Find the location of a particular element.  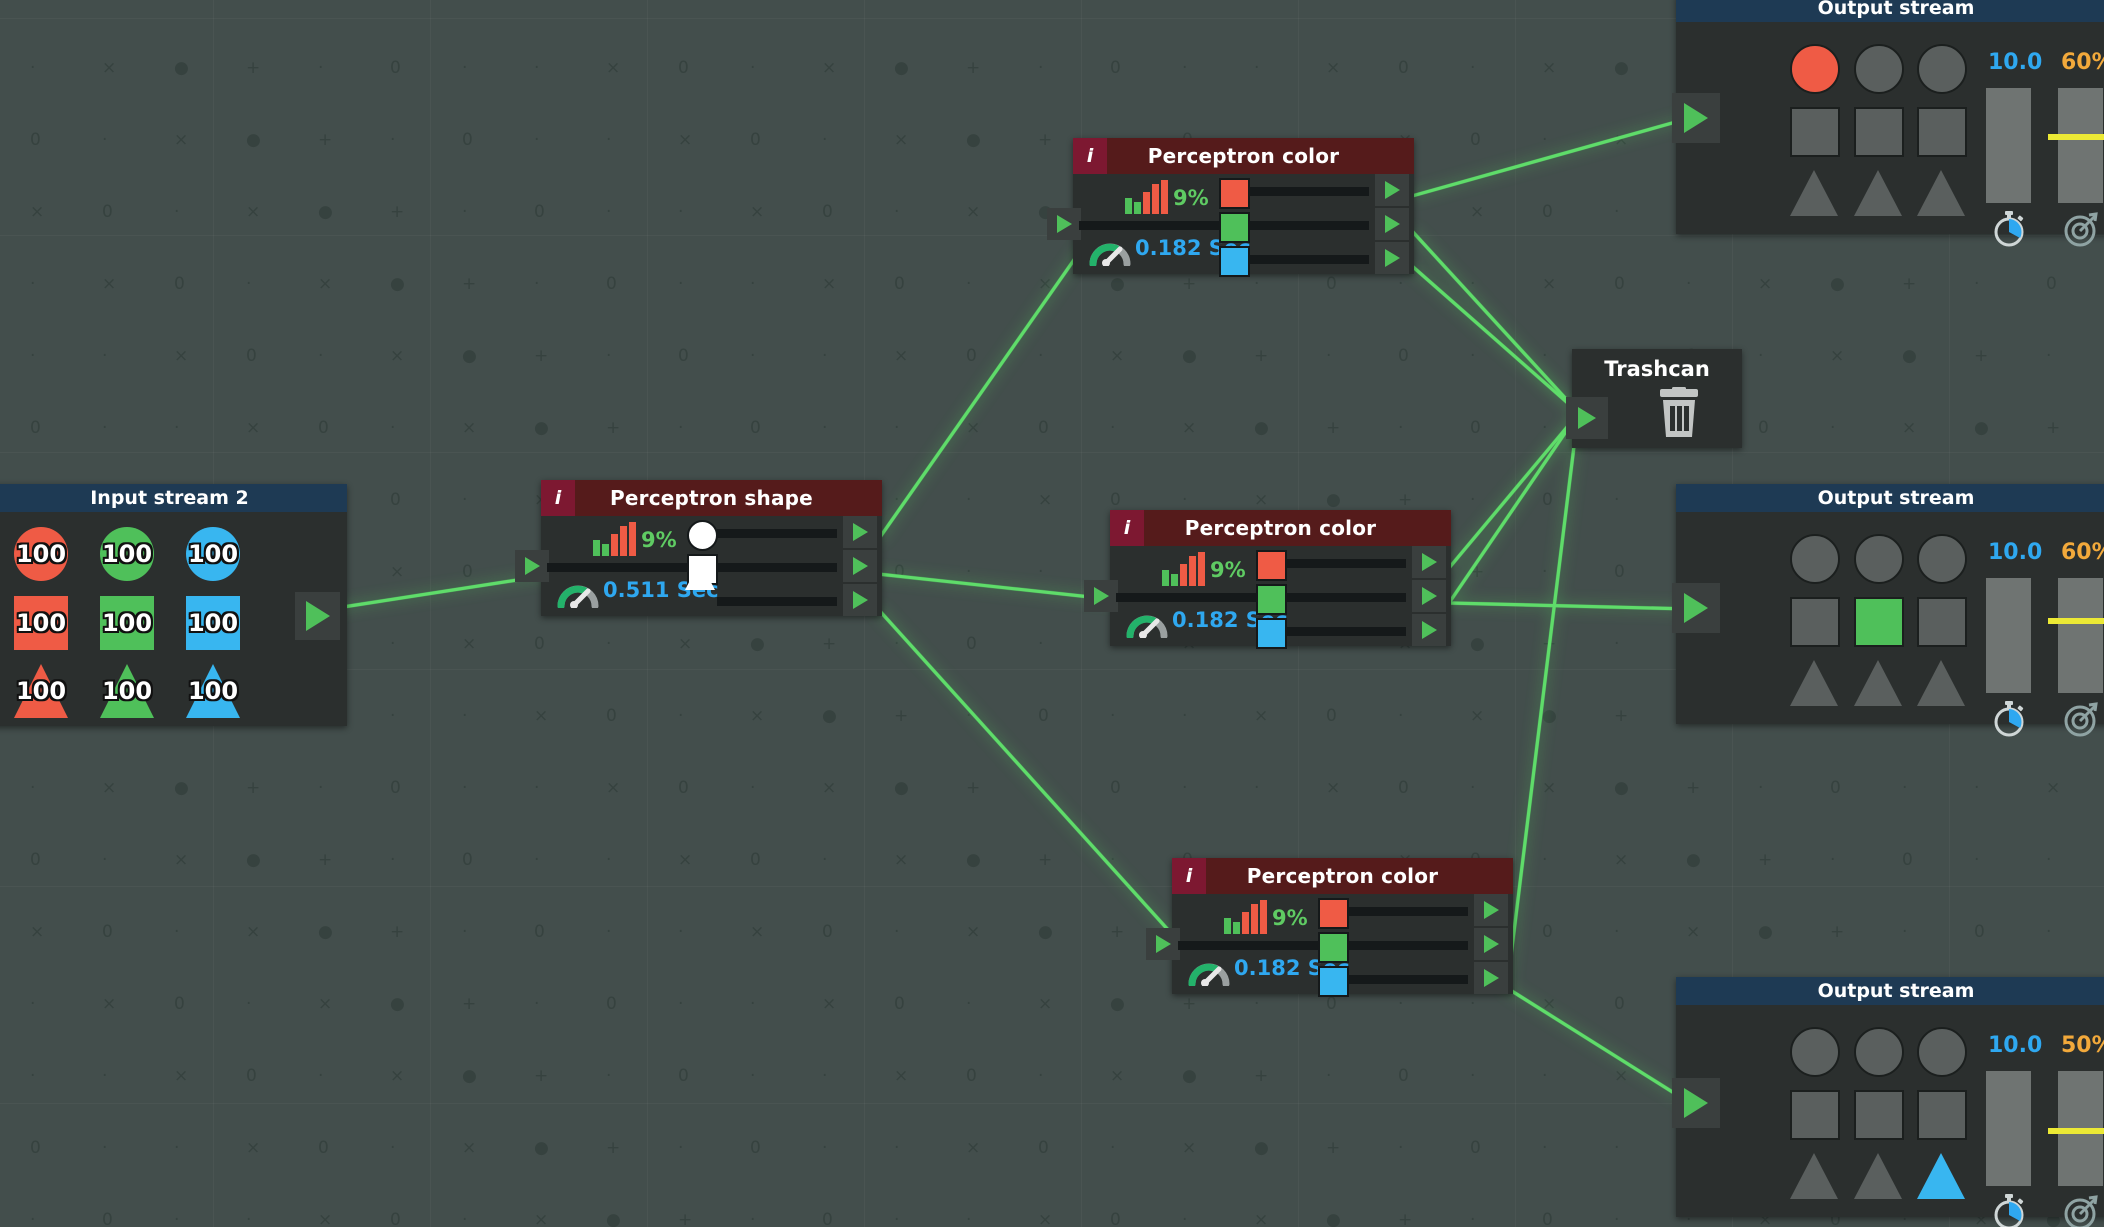

perceptron-color-middle-output-port-red is located at coordinates (1429, 562).